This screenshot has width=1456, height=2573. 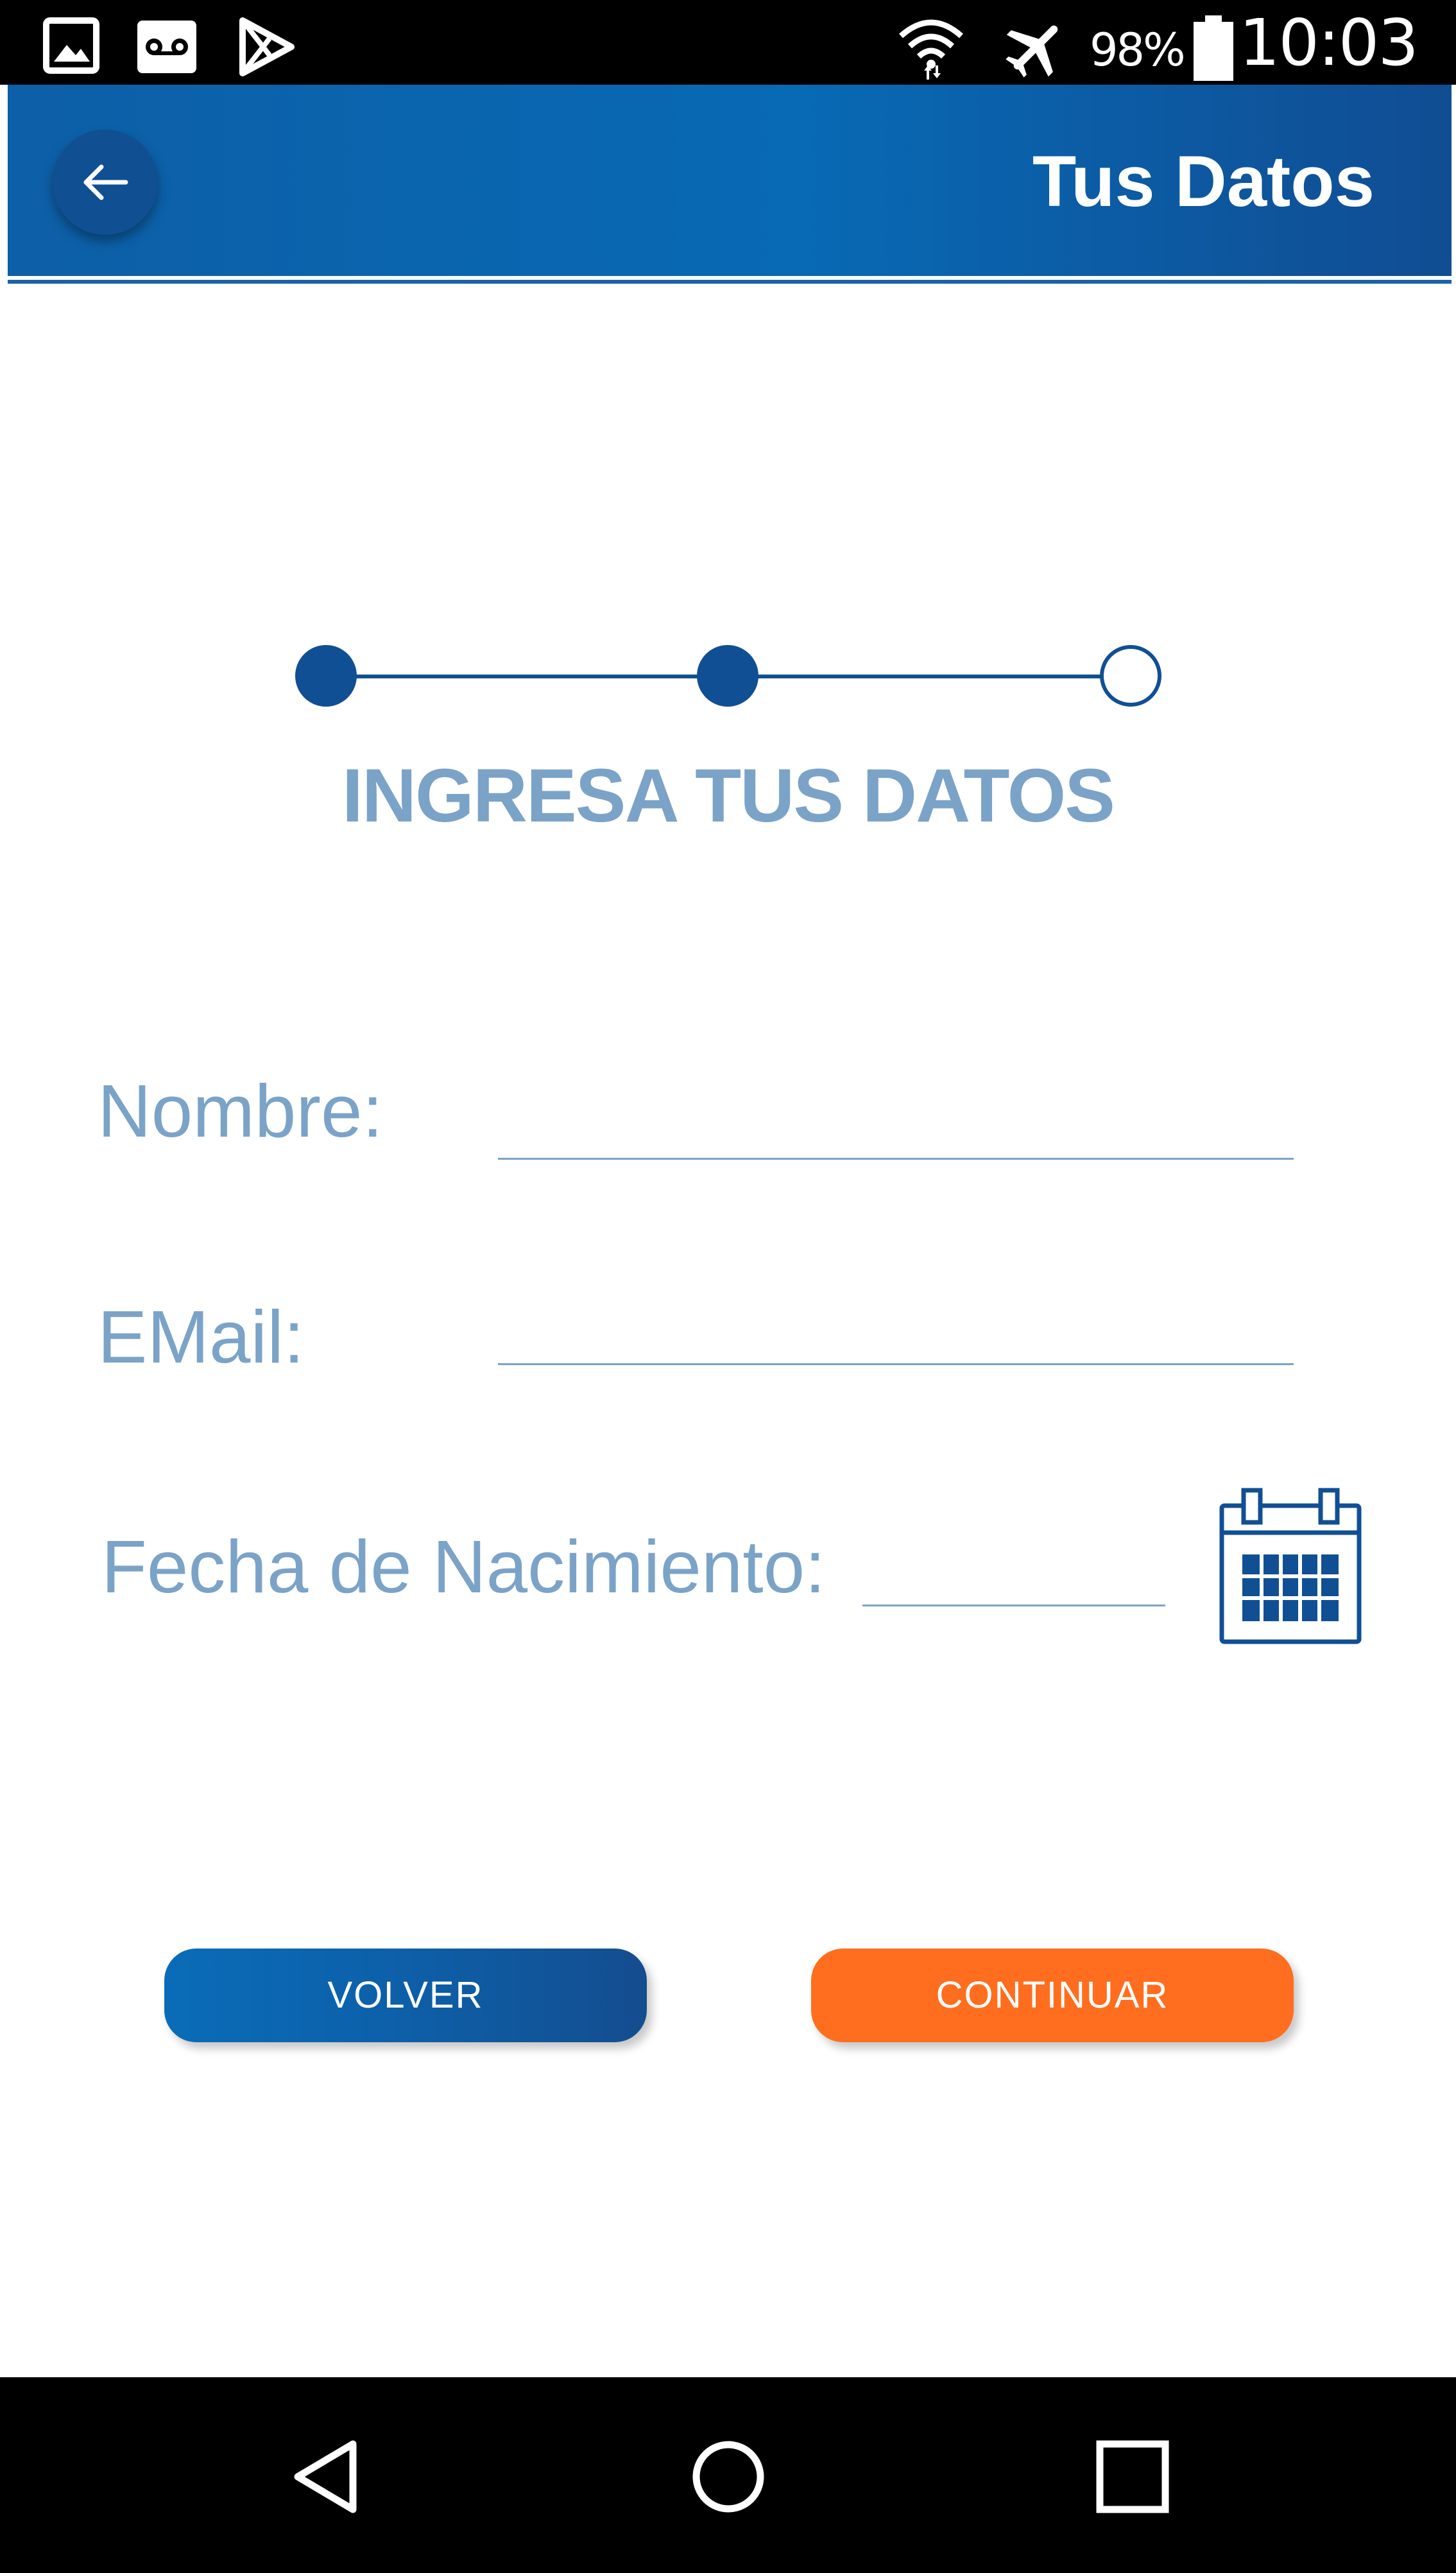 I want to click on nav-back-button, so click(x=328, y=2476).